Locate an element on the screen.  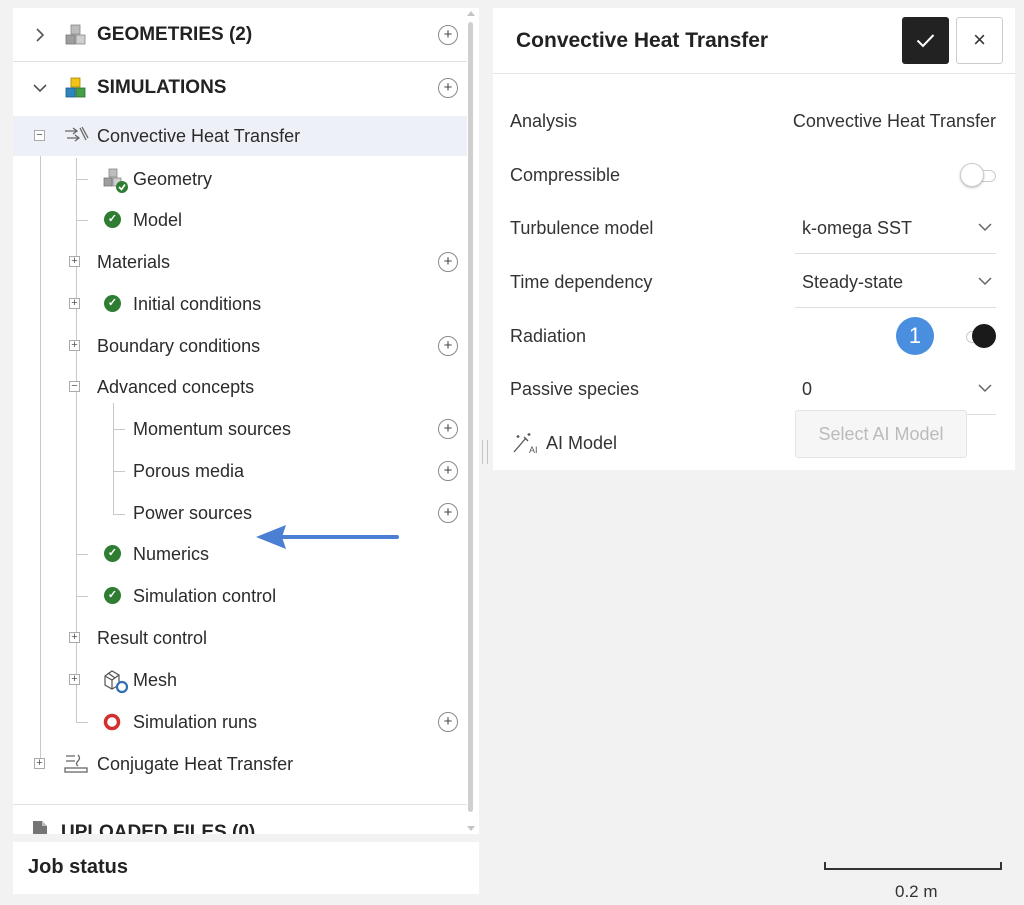
annotation-arrow is located at coordinates (327, 537).